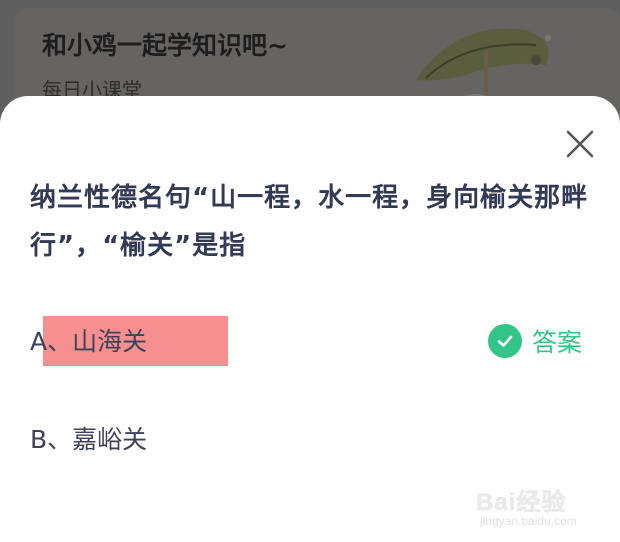 This screenshot has width=620, height=542. I want to click on answer-badge: 答案, so click(535, 341).